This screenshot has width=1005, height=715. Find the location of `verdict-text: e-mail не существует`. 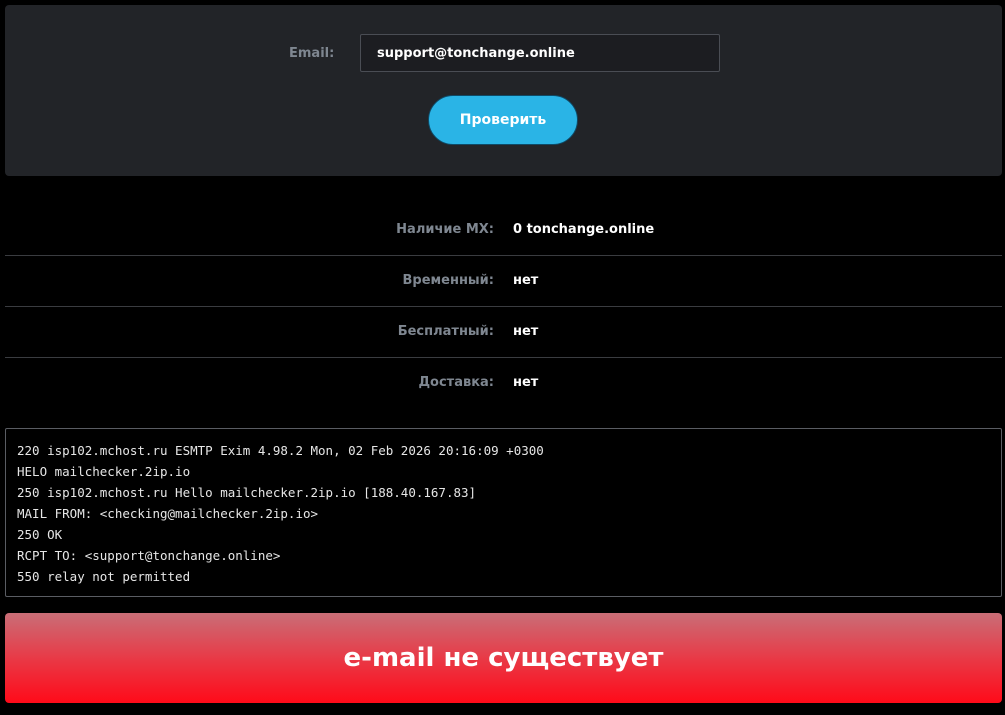

verdict-text: e-mail не существует is located at coordinates (503, 658).